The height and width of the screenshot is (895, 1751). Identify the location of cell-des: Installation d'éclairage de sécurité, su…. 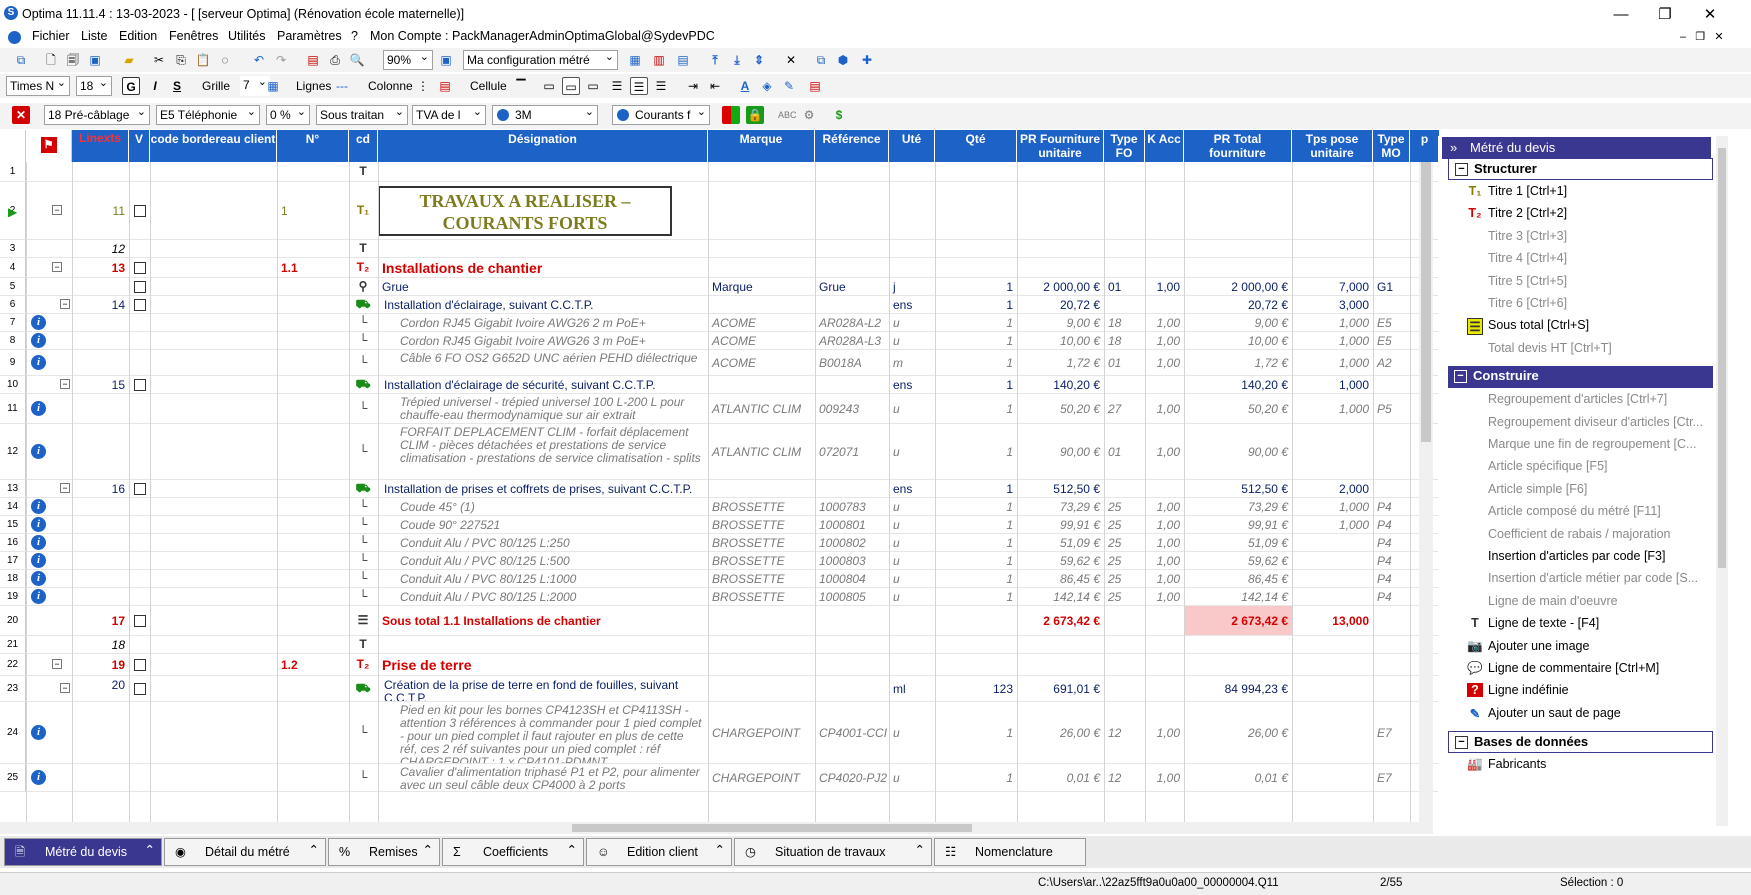
(543, 384).